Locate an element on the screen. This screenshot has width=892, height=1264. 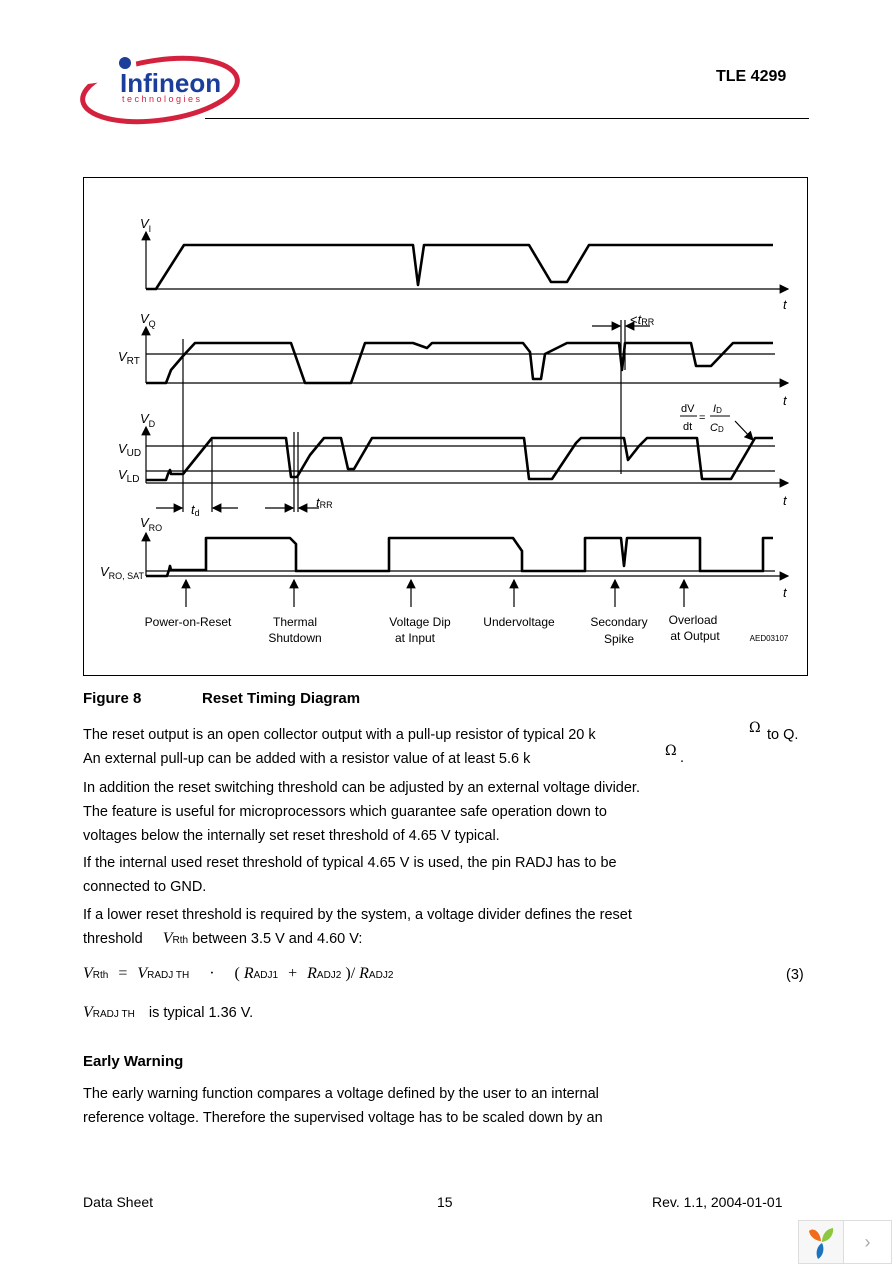
vud-label: VUD is located at coordinates (129, 450).